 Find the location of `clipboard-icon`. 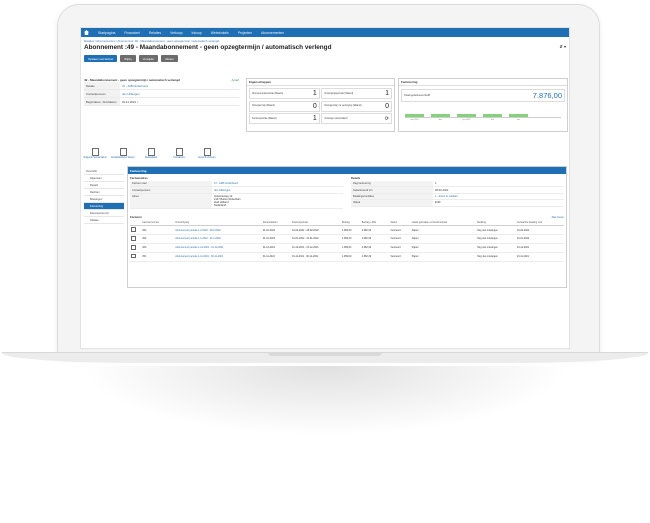

clipboard-icon is located at coordinates (123, 152).